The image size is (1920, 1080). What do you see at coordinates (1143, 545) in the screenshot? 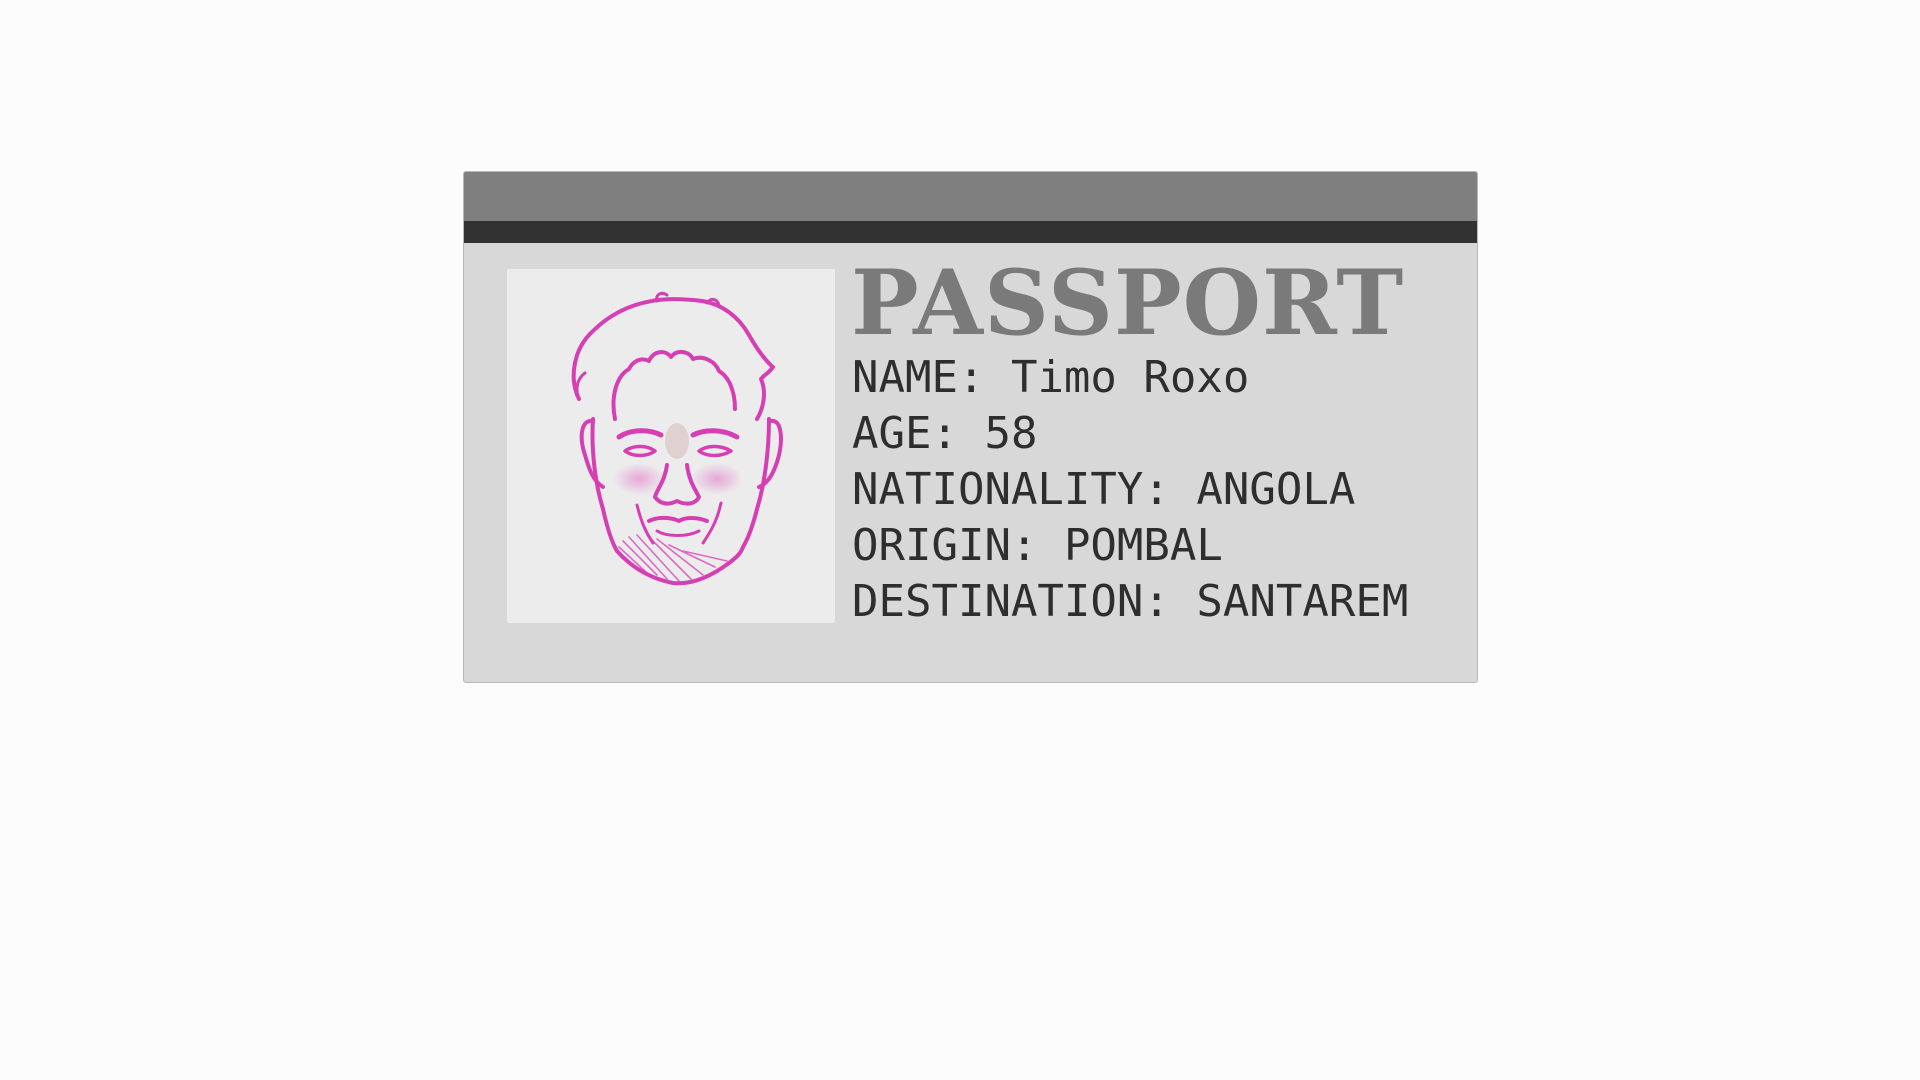
I see `field-origin-value: POMBAL` at bounding box center [1143, 545].